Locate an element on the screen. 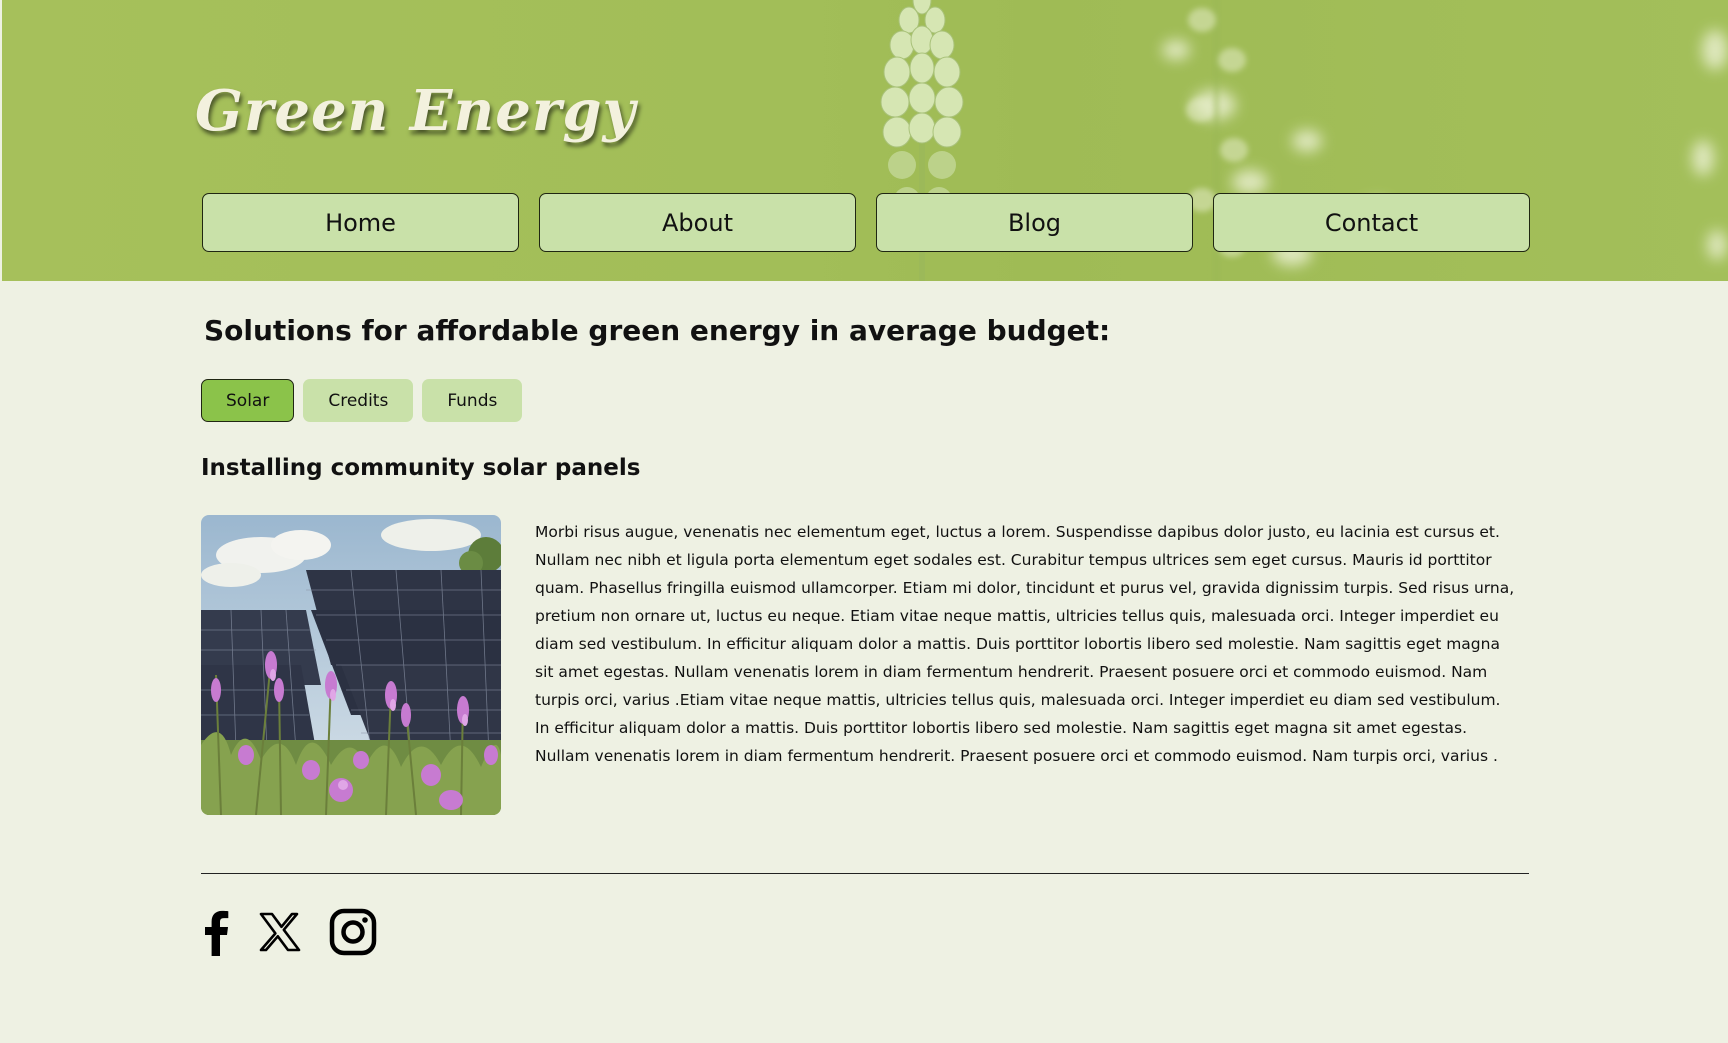  nav-home-button: Home is located at coordinates (360, 222).